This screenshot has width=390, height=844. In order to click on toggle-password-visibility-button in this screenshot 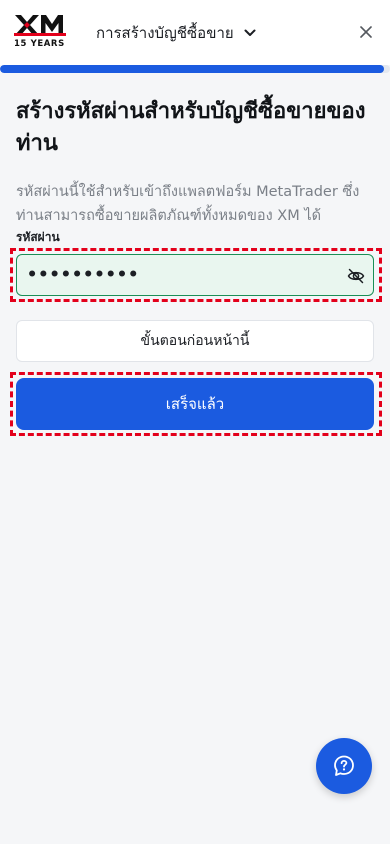, I will do `click(358, 276)`.